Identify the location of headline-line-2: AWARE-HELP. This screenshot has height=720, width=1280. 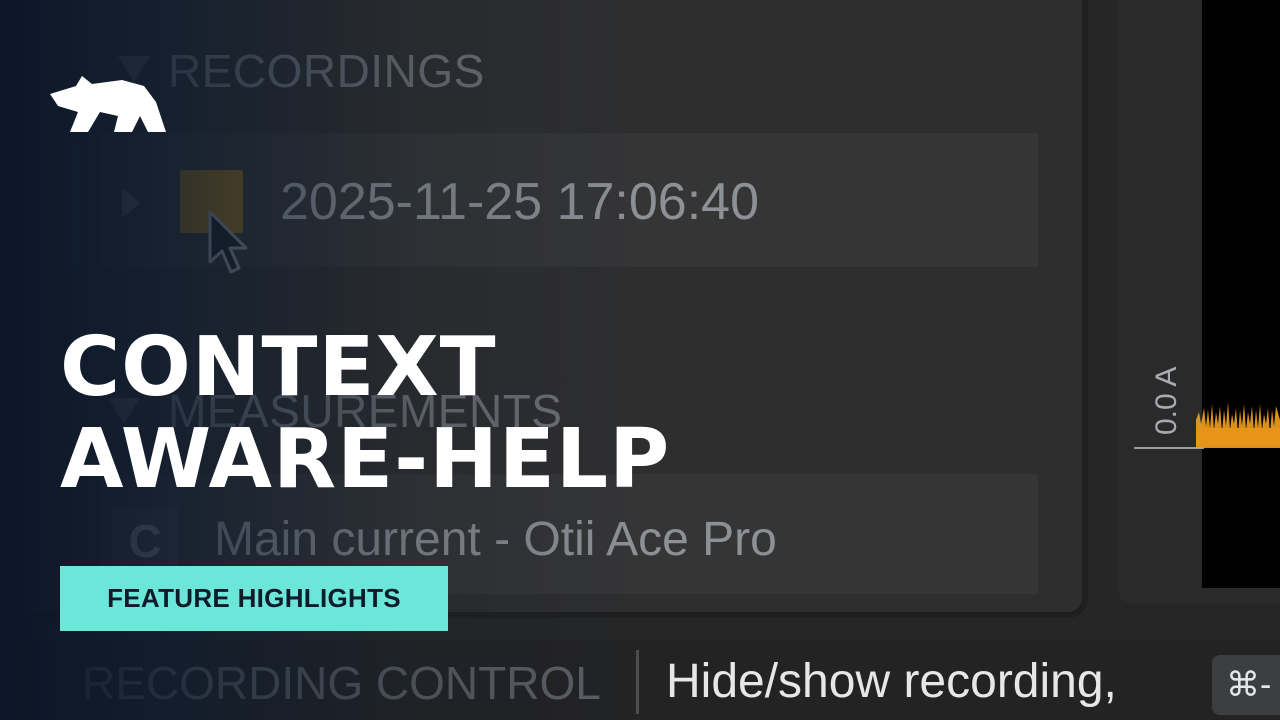
(365, 459).